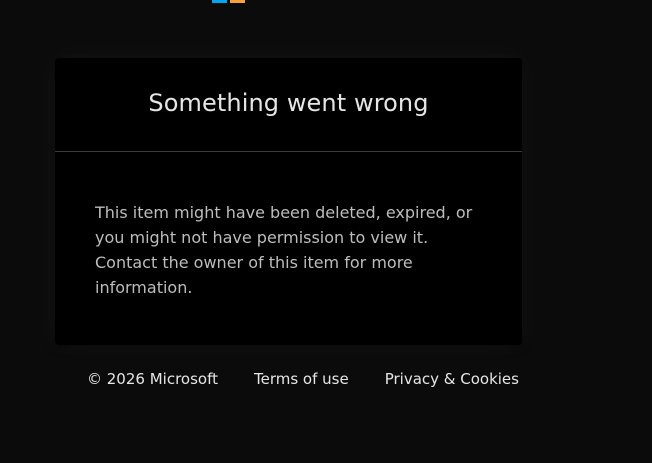 The width and height of the screenshot is (652, 463). What do you see at coordinates (219, 1) in the screenshot?
I see `logo-square-blue` at bounding box center [219, 1].